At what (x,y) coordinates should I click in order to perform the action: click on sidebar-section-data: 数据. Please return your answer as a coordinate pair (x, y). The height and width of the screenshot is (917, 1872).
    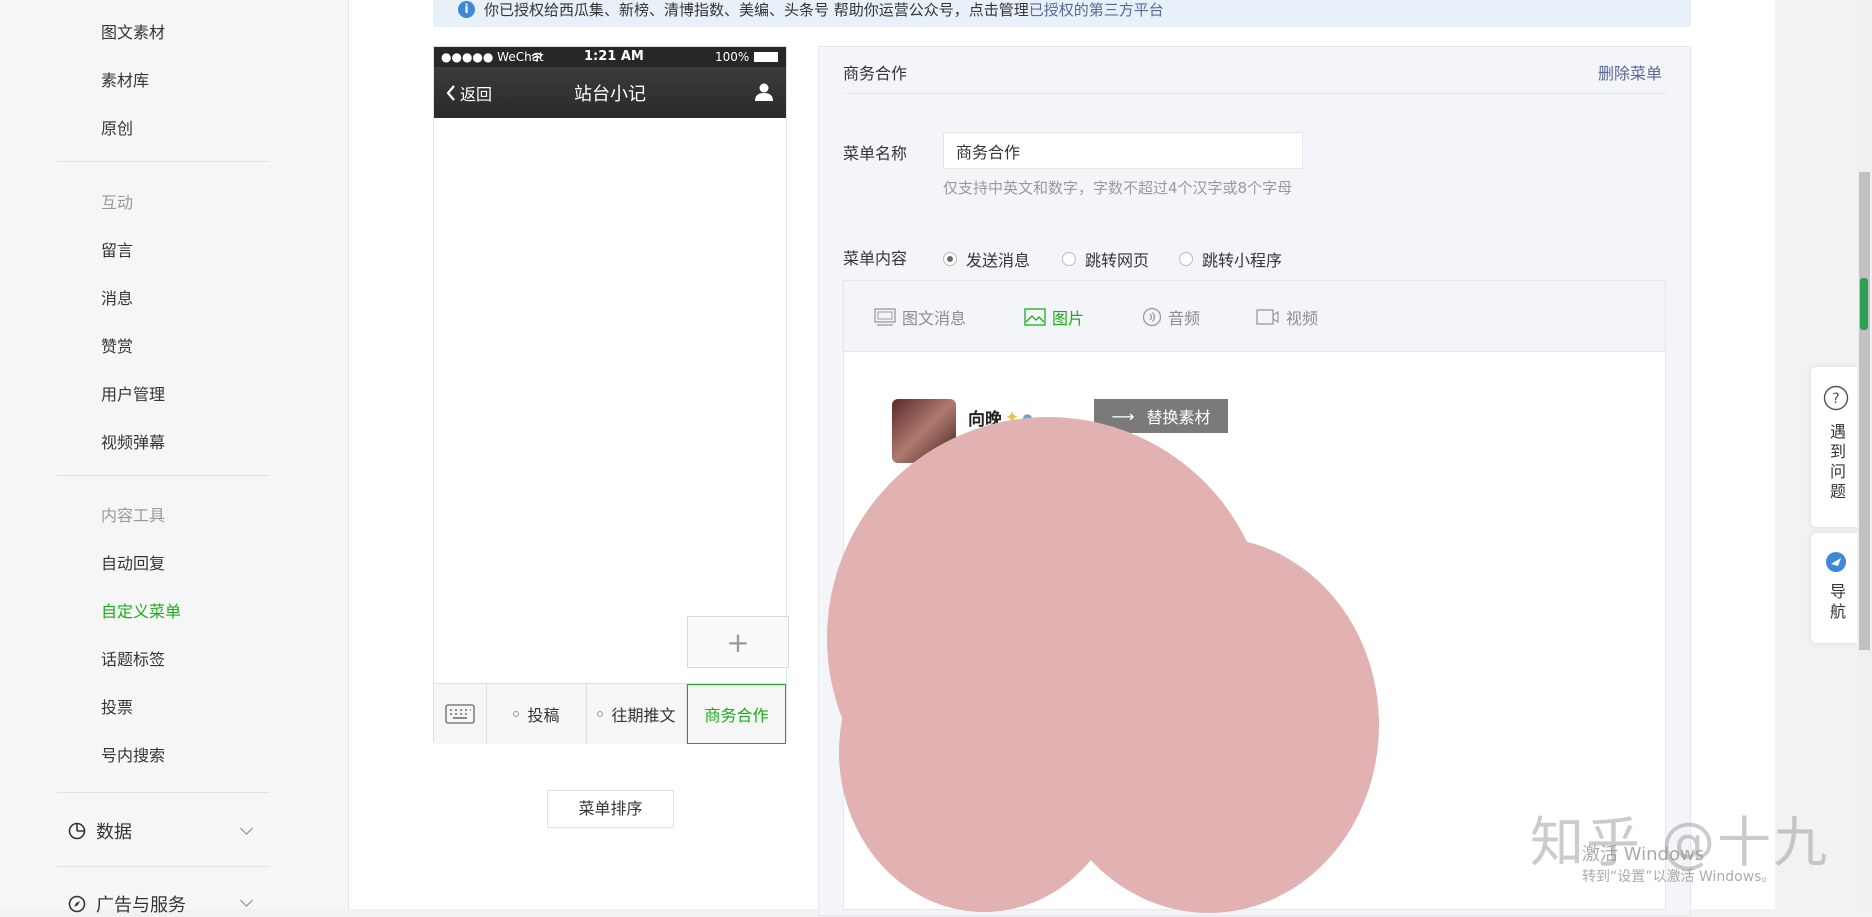
    Looking at the image, I should click on (100, 831).